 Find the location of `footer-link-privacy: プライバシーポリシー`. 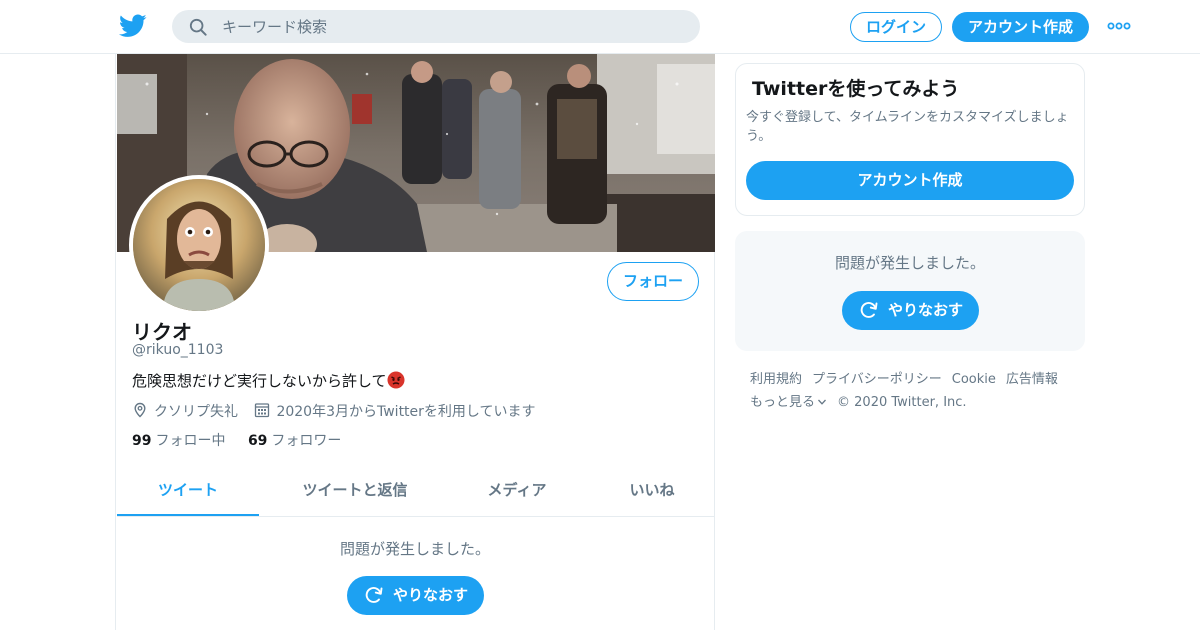

footer-link-privacy: プライバシーポリシー is located at coordinates (877, 379).